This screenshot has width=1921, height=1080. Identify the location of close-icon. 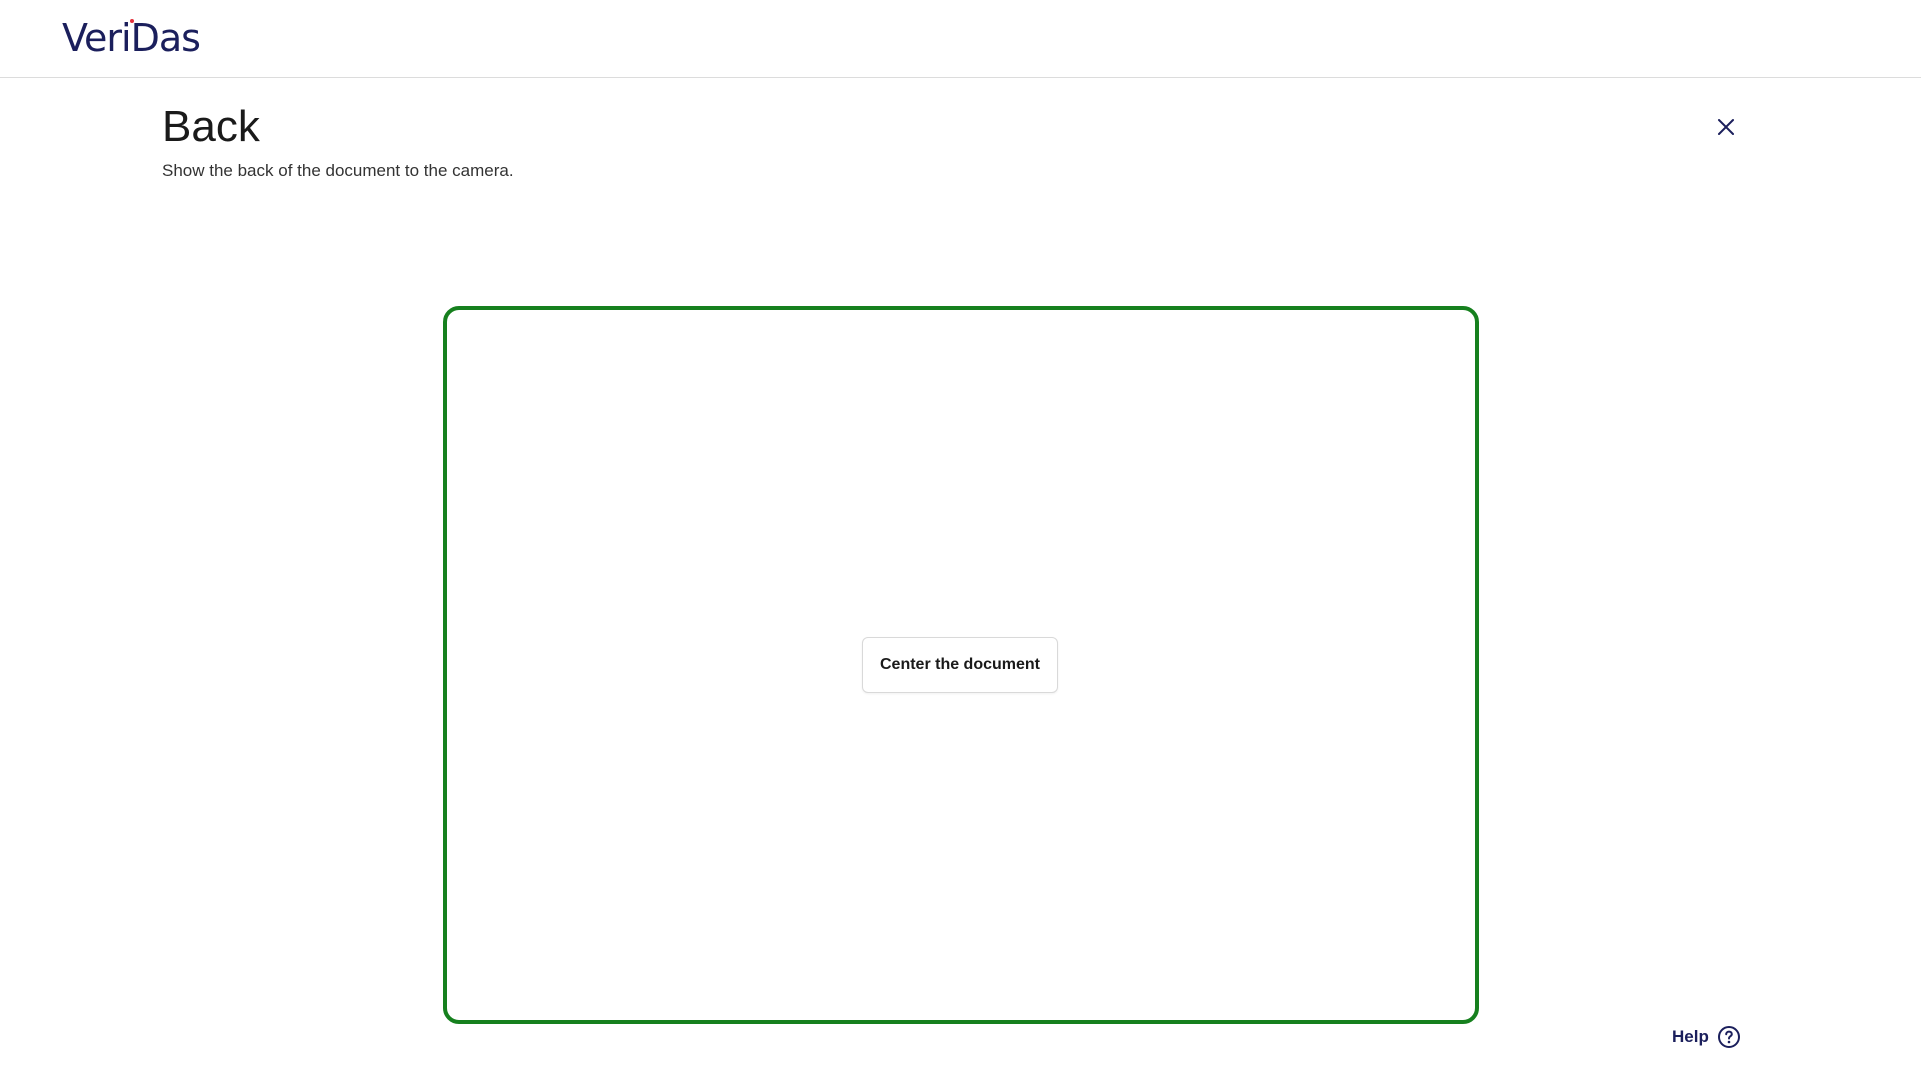
(1726, 127).